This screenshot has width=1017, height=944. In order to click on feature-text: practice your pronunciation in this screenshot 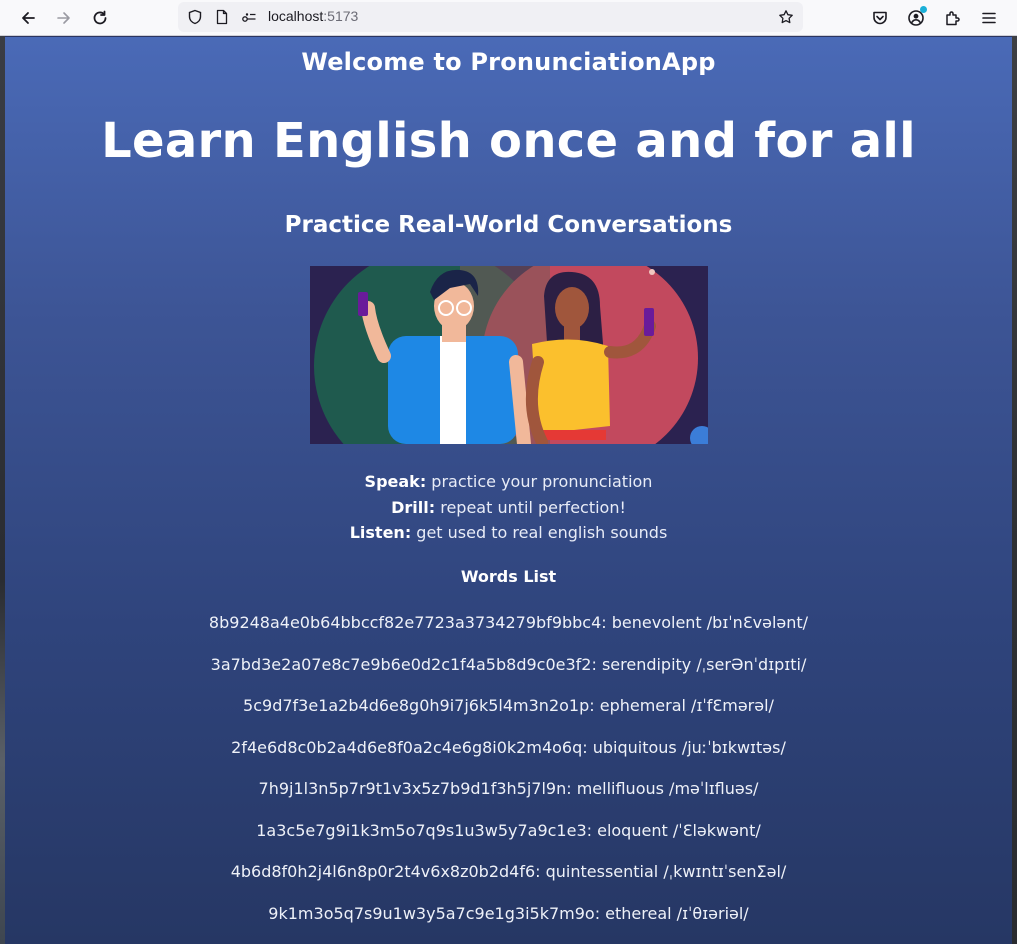, I will do `click(539, 481)`.